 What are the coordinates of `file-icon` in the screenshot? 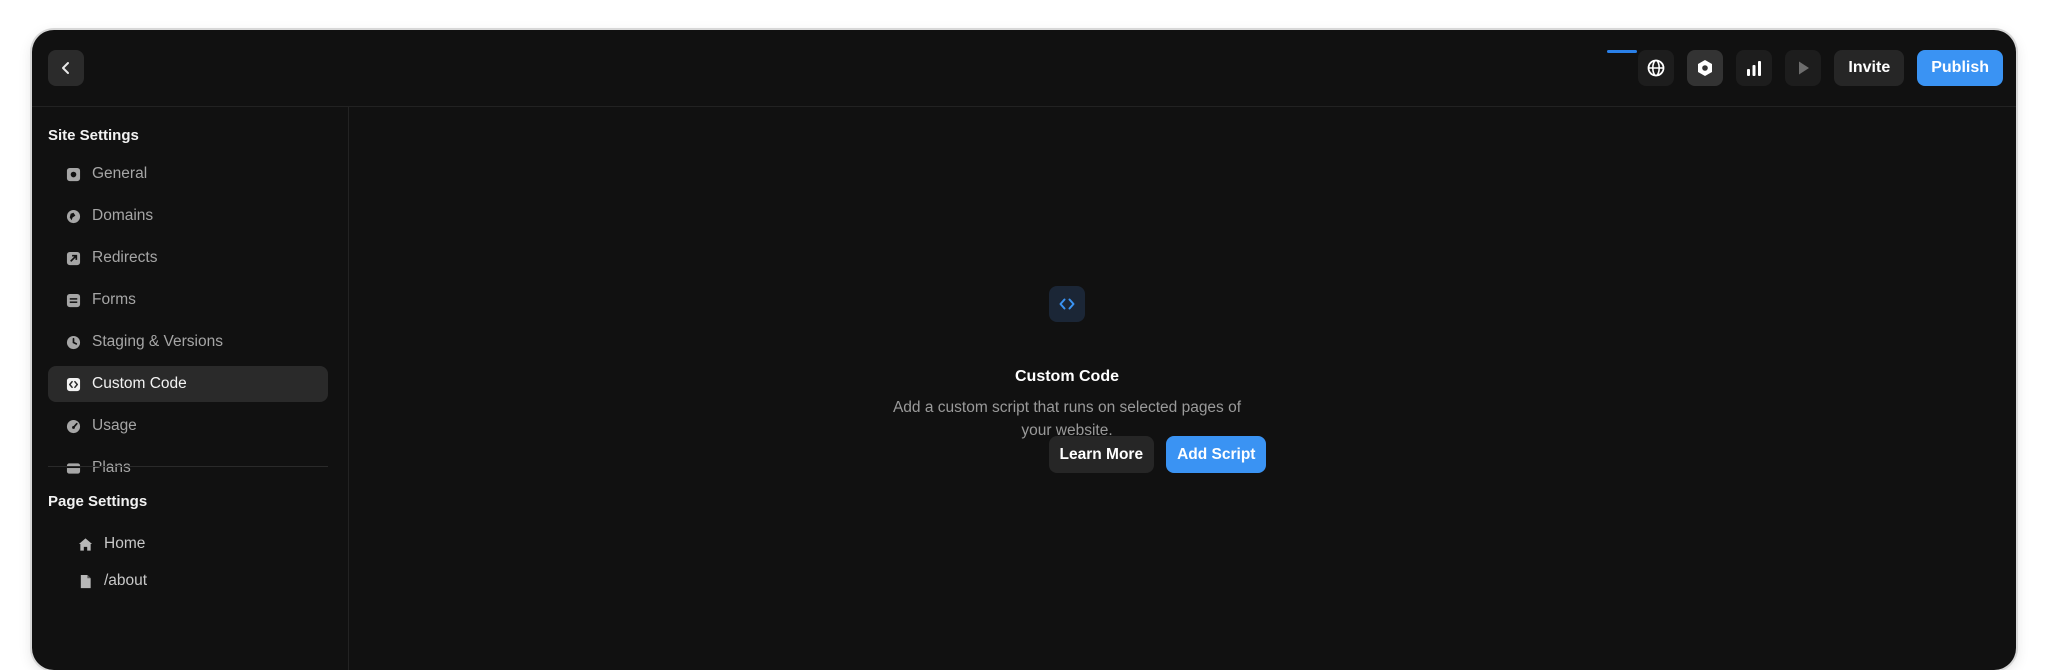 It's located at (85, 581).